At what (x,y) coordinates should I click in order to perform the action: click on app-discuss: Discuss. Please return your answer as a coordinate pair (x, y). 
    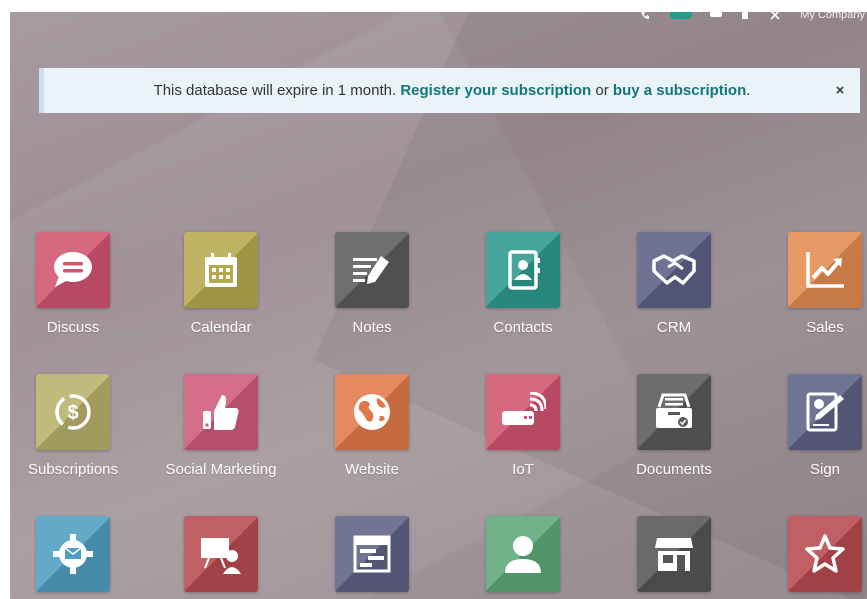
    Looking at the image, I should click on (76, 284).